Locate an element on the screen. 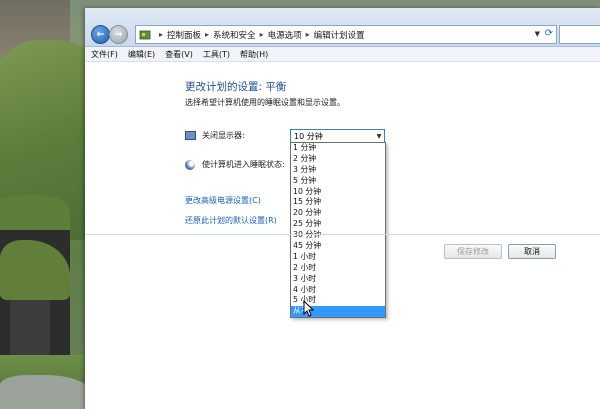  menu-view: 查看(V) is located at coordinates (179, 54).